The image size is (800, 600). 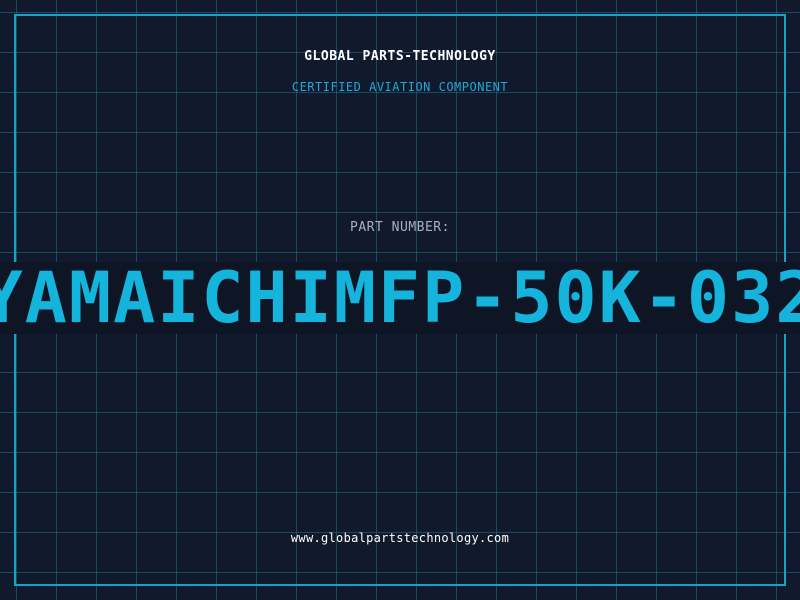 I want to click on part-number-value: YAMAICHIMFP-50K-032, so click(x=400, y=298).